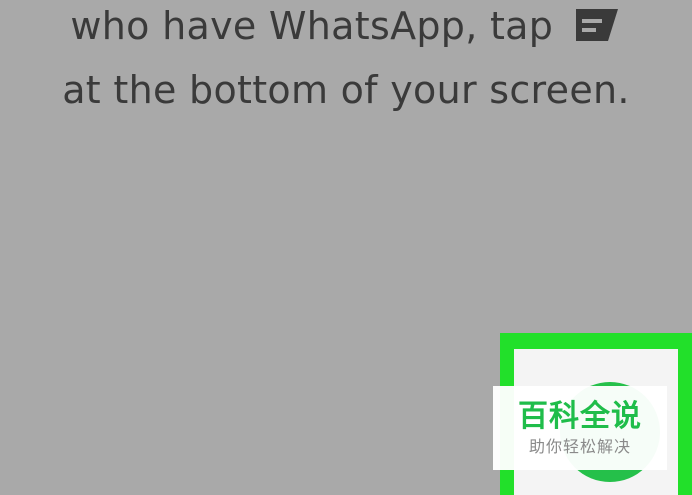 The width and height of the screenshot is (692, 495). I want to click on instruction-line-1: who have WhatsApp, tap, so click(346, 26).